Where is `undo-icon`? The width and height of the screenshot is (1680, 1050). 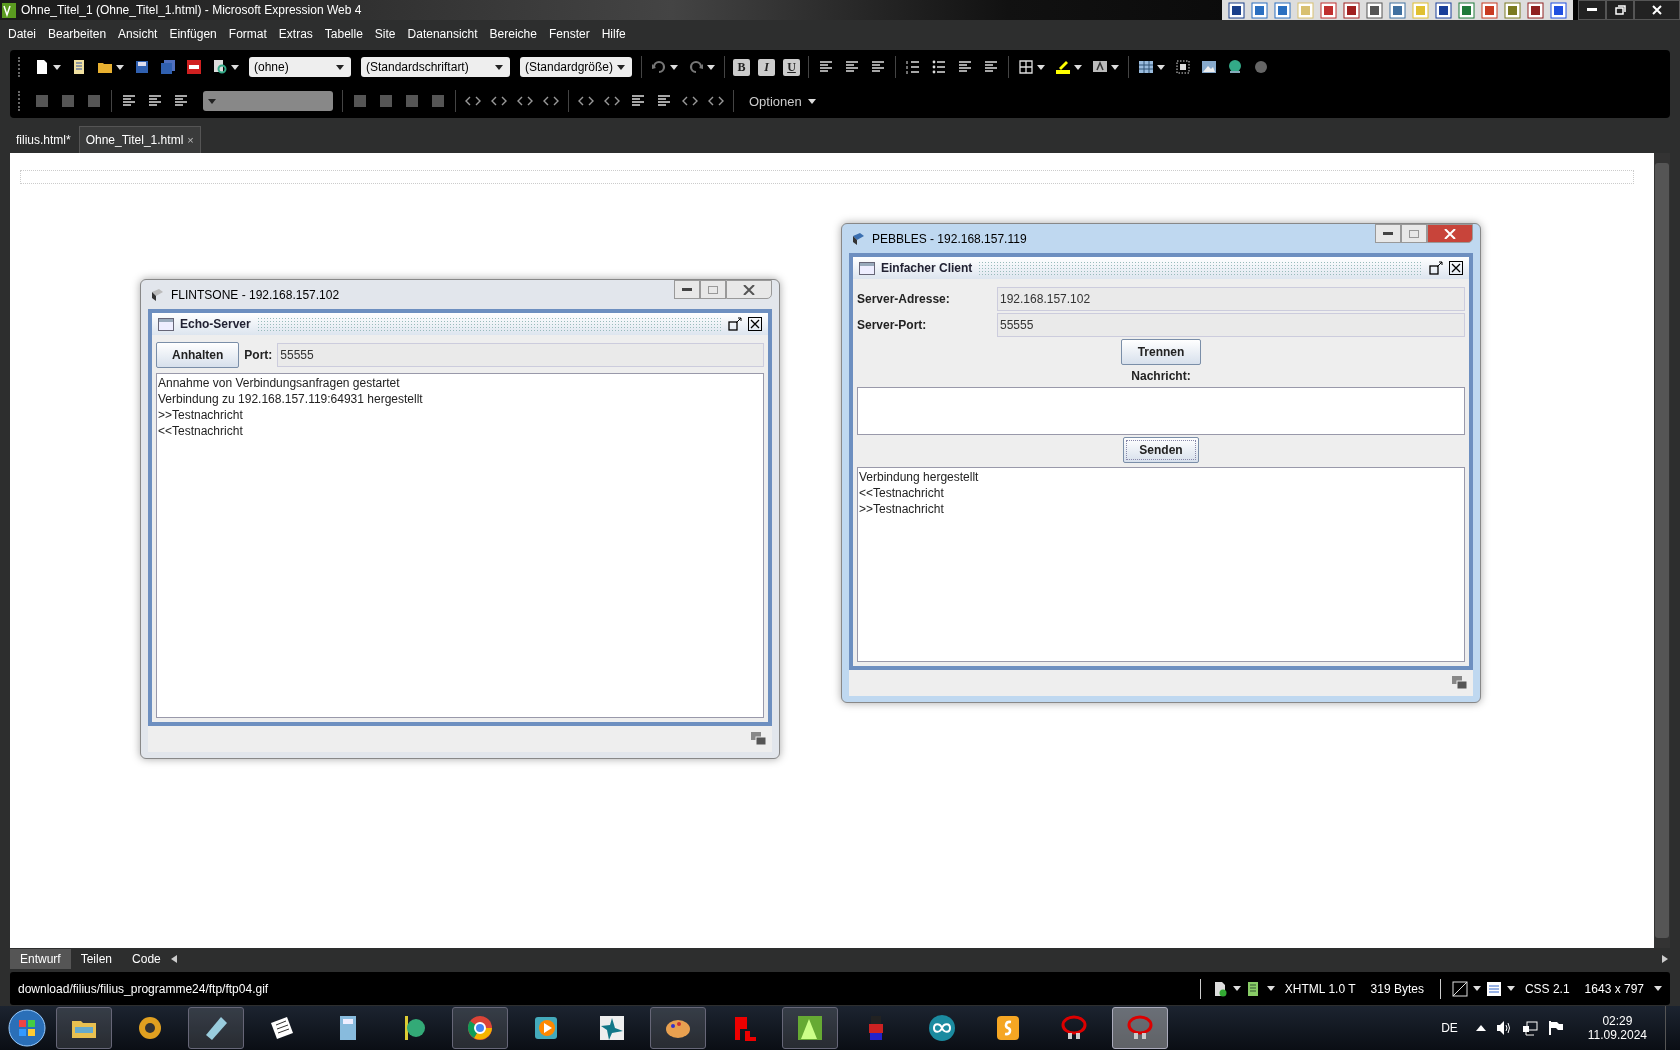
undo-icon is located at coordinates (659, 67).